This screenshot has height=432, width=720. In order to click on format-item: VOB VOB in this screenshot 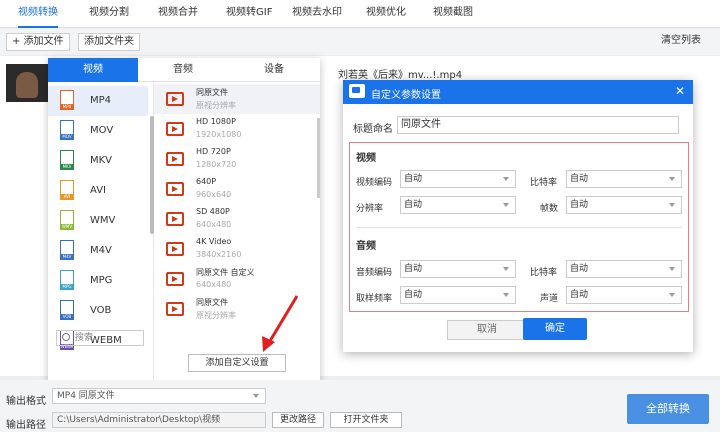, I will do `click(98, 311)`.